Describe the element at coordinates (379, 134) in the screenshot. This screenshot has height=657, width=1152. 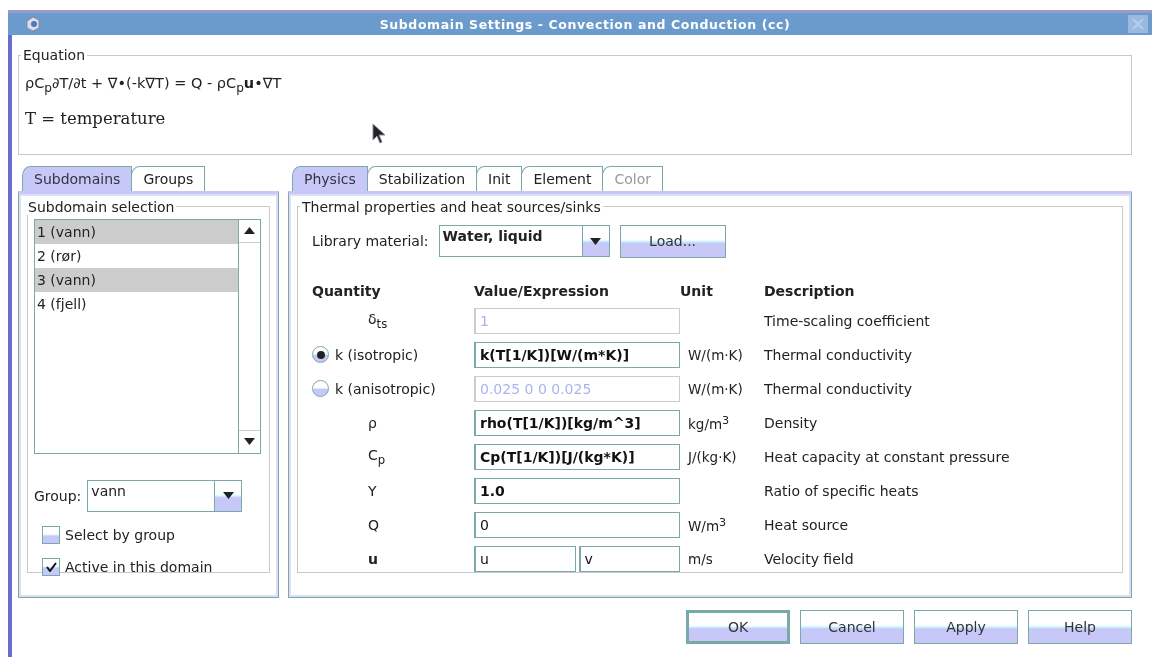
I see `mouse-cursor-icon` at that location.